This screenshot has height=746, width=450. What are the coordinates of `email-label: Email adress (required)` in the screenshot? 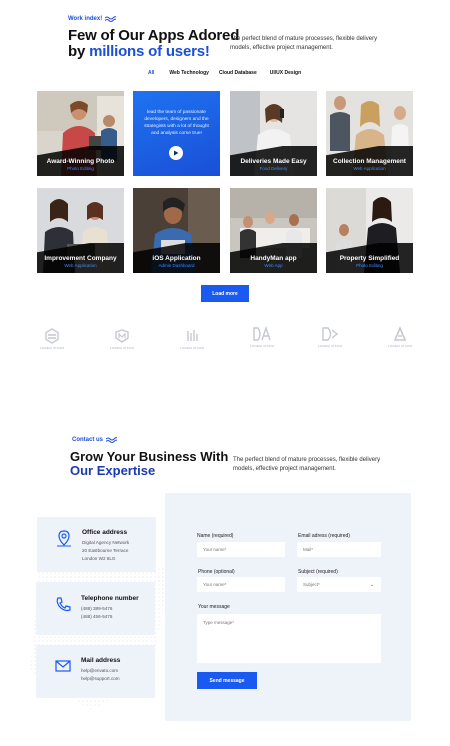 It's located at (324, 536).